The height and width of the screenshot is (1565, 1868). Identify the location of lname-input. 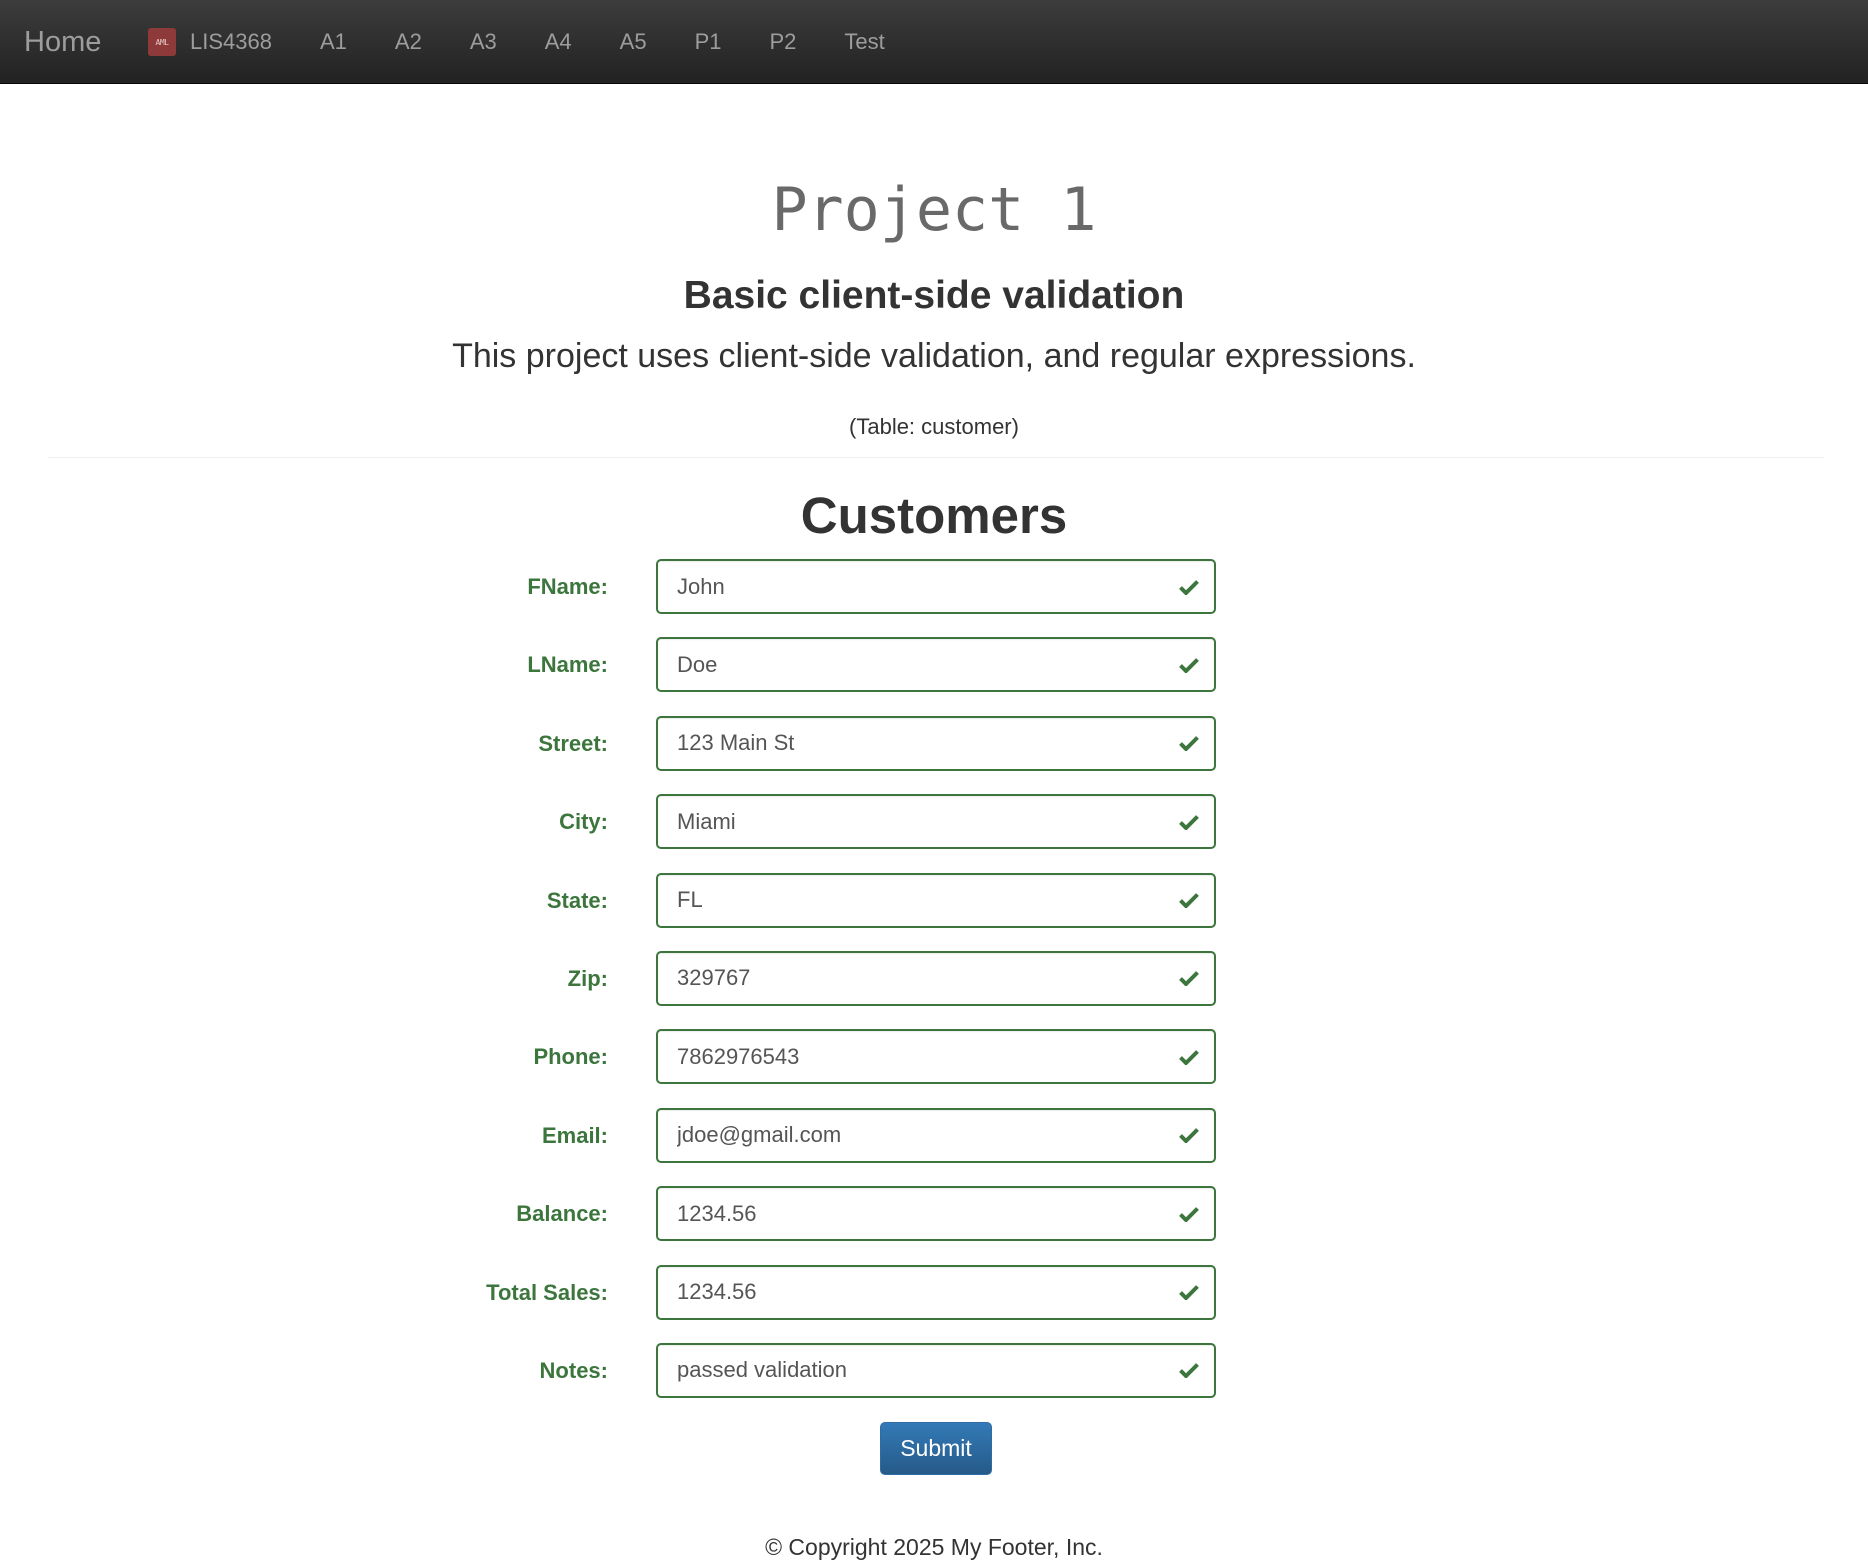
(936, 665).